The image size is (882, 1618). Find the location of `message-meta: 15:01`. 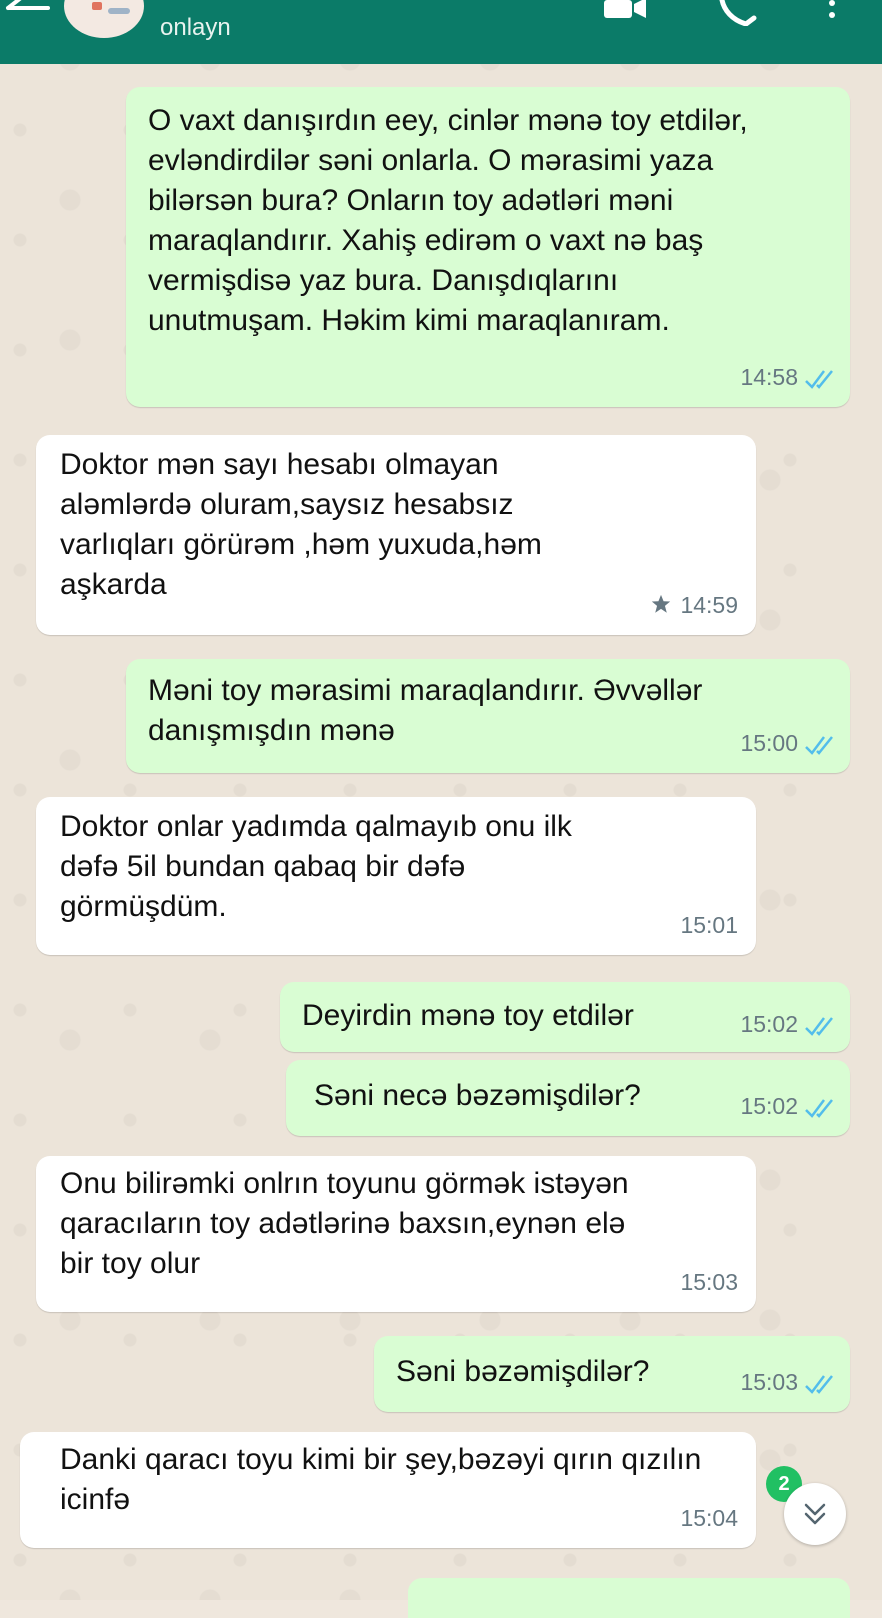

message-meta: 15:01 is located at coordinates (709, 925).